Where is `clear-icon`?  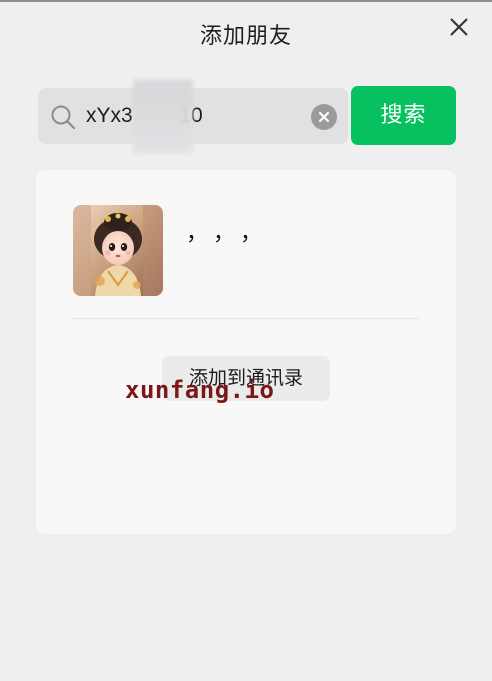
clear-icon is located at coordinates (324, 117).